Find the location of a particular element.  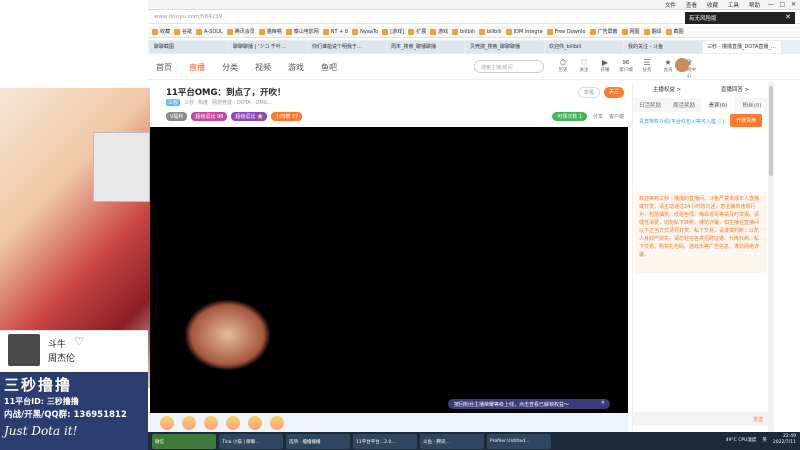

nav-video: 视频 is located at coordinates (263, 67).